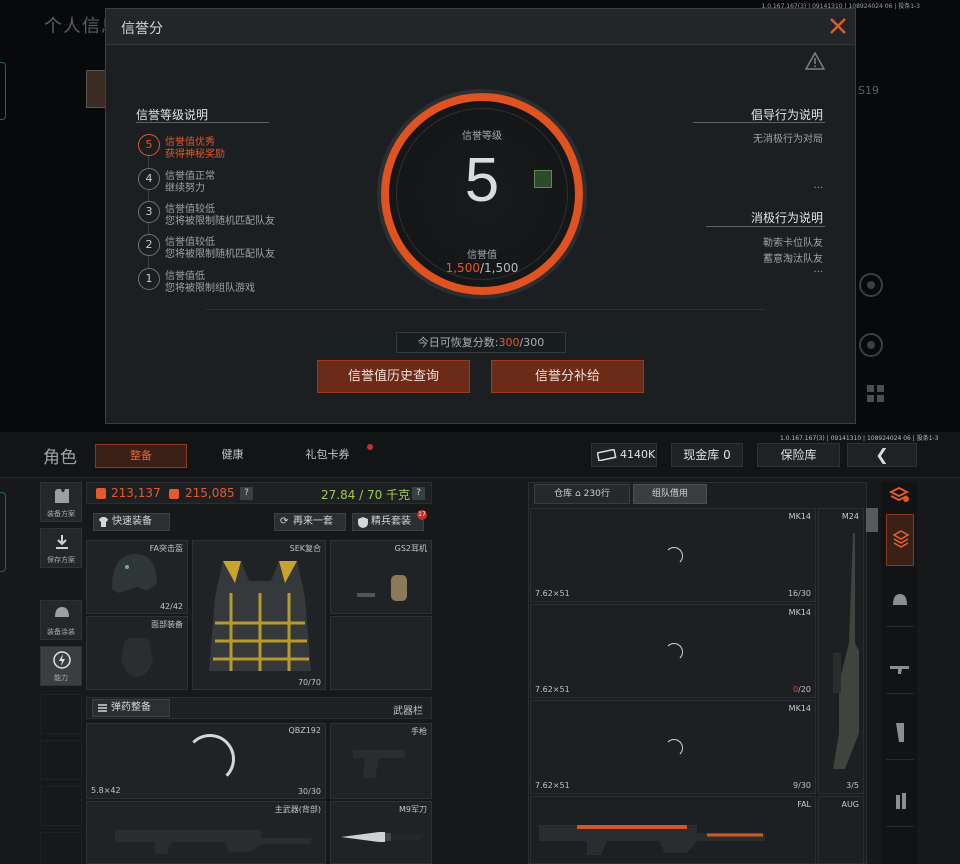 This screenshot has height=864, width=960. I want to click on slot-durability: 42/42, so click(171, 606).